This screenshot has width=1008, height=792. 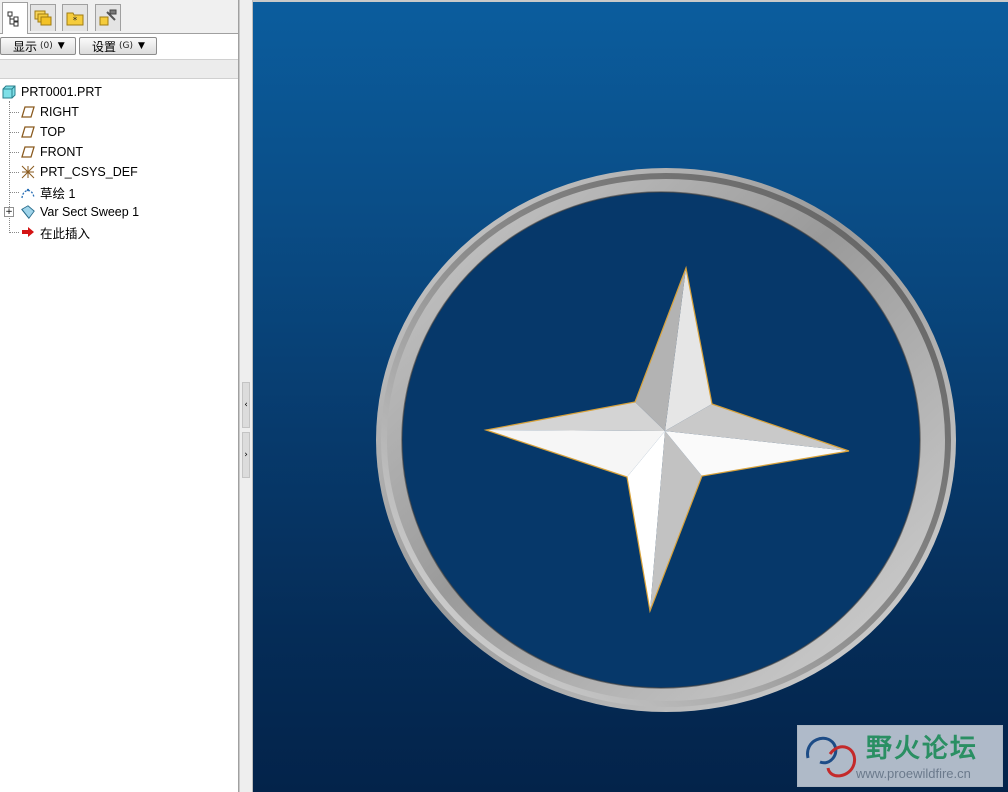 What do you see at coordinates (62, 152) in the screenshot?
I see `tree-node-label: FRONT` at bounding box center [62, 152].